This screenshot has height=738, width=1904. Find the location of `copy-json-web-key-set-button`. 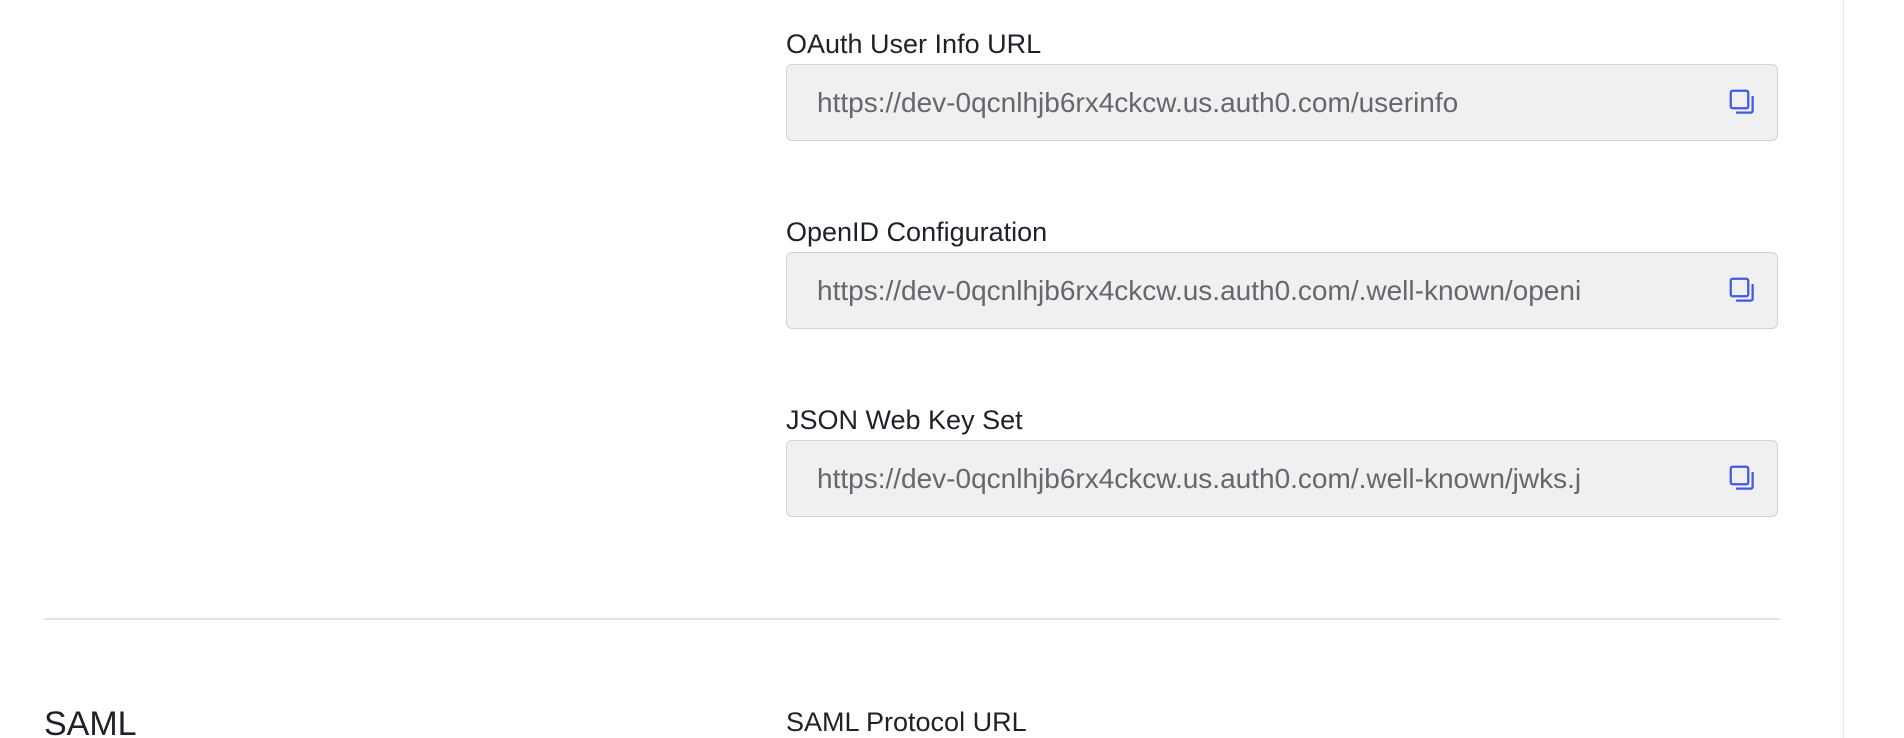

copy-json-web-key-set-button is located at coordinates (1743, 479).